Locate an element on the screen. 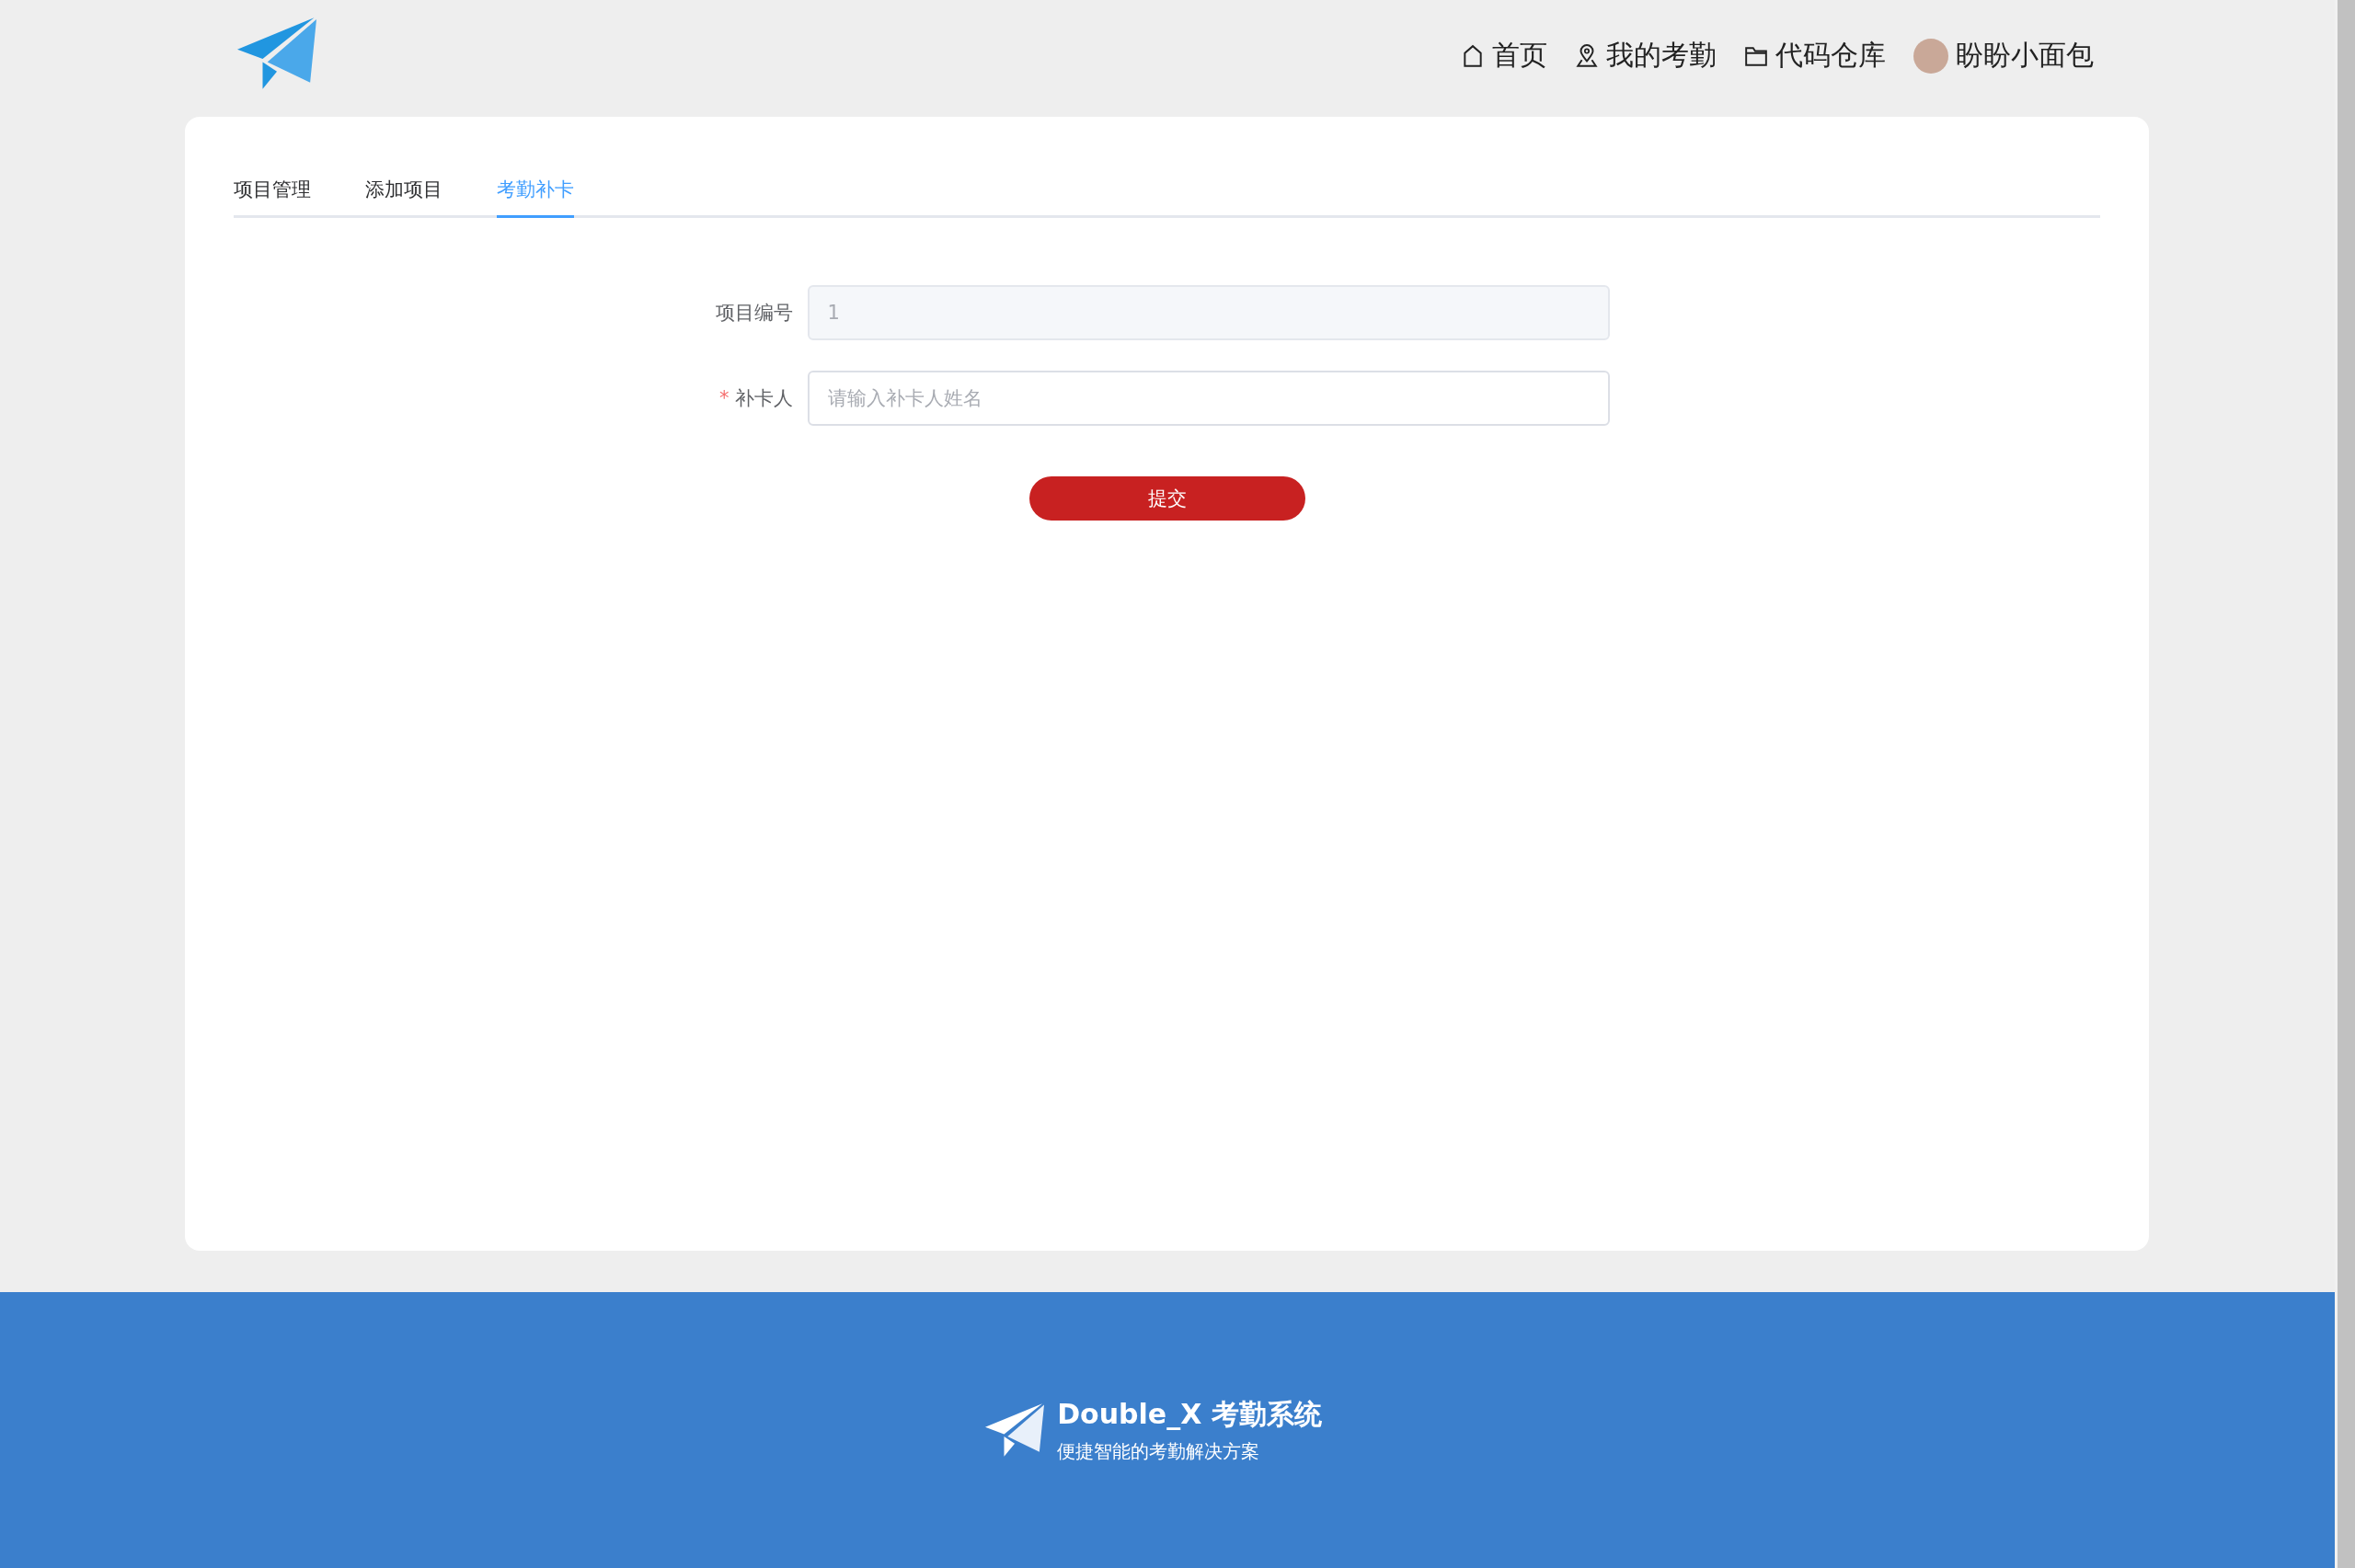 The image size is (2355, 1568). scrollbar is located at coordinates (2345, 784).